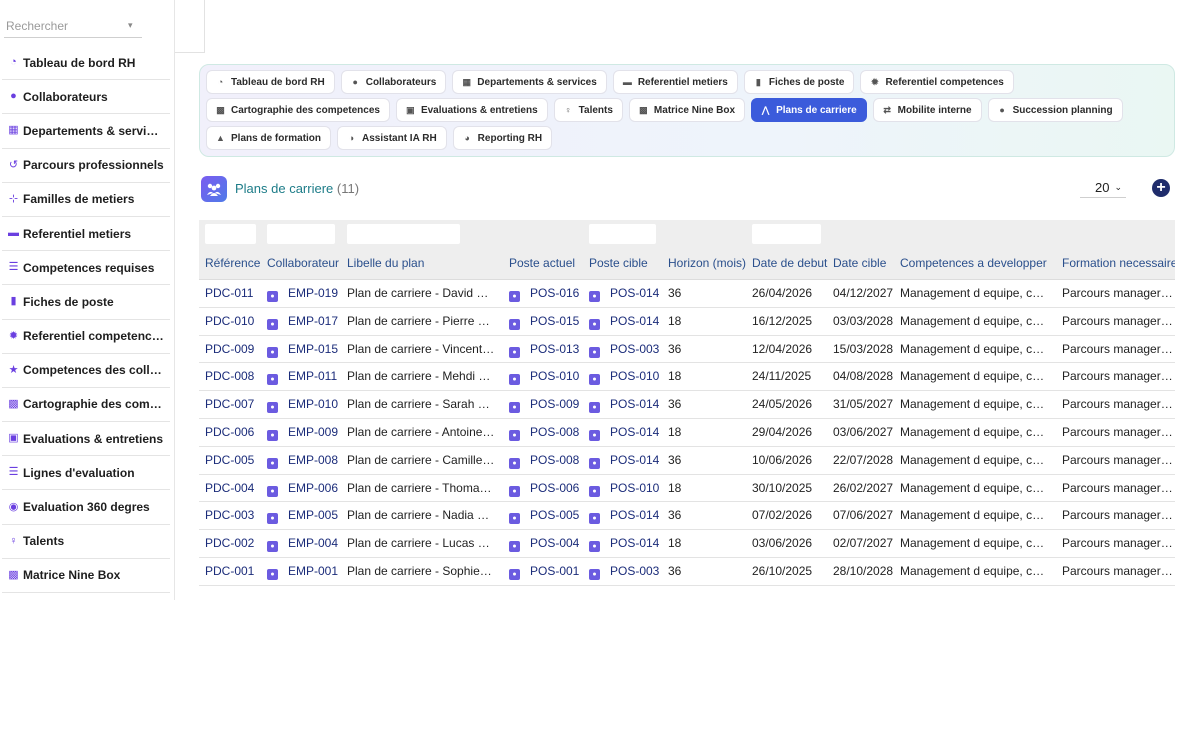 The image size is (1200, 743). Describe the element at coordinates (234, 377) in the screenshot. I see `table-cell: PDC-008` at that location.